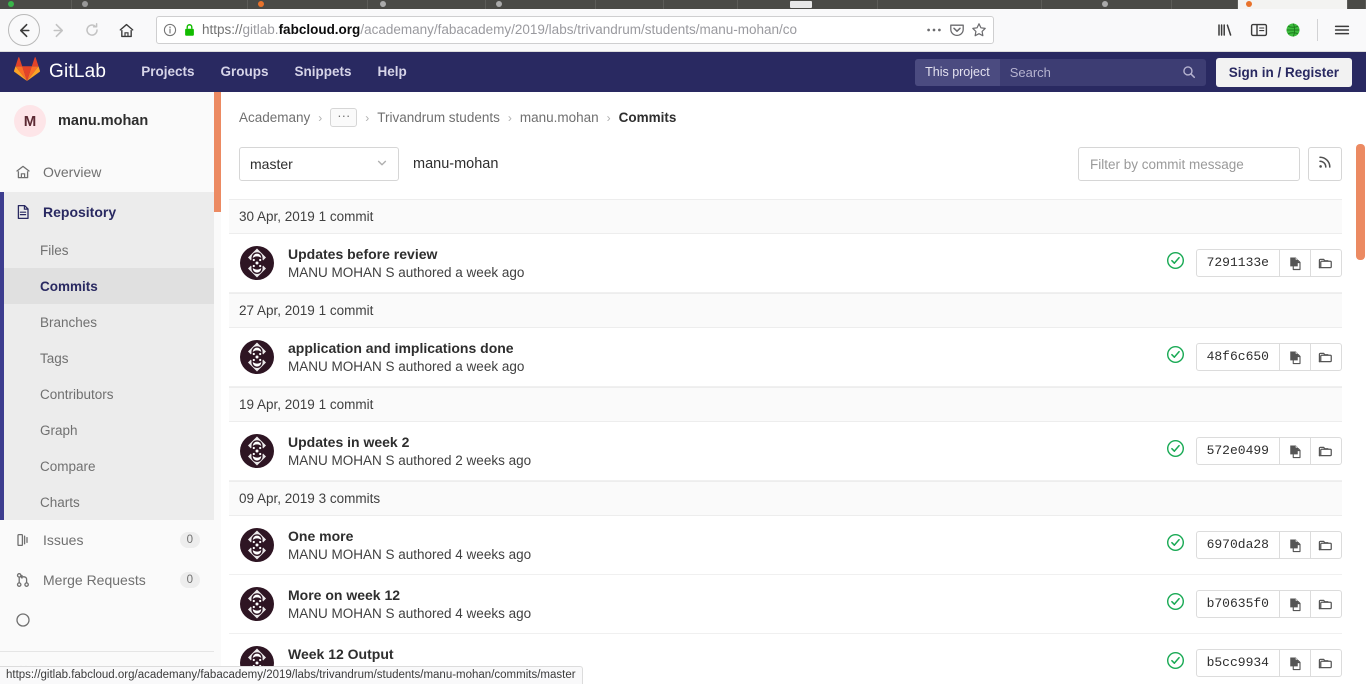  What do you see at coordinates (107, 580) in the screenshot?
I see `sidebar-item-merge-requests: Merge Requests 0` at bounding box center [107, 580].